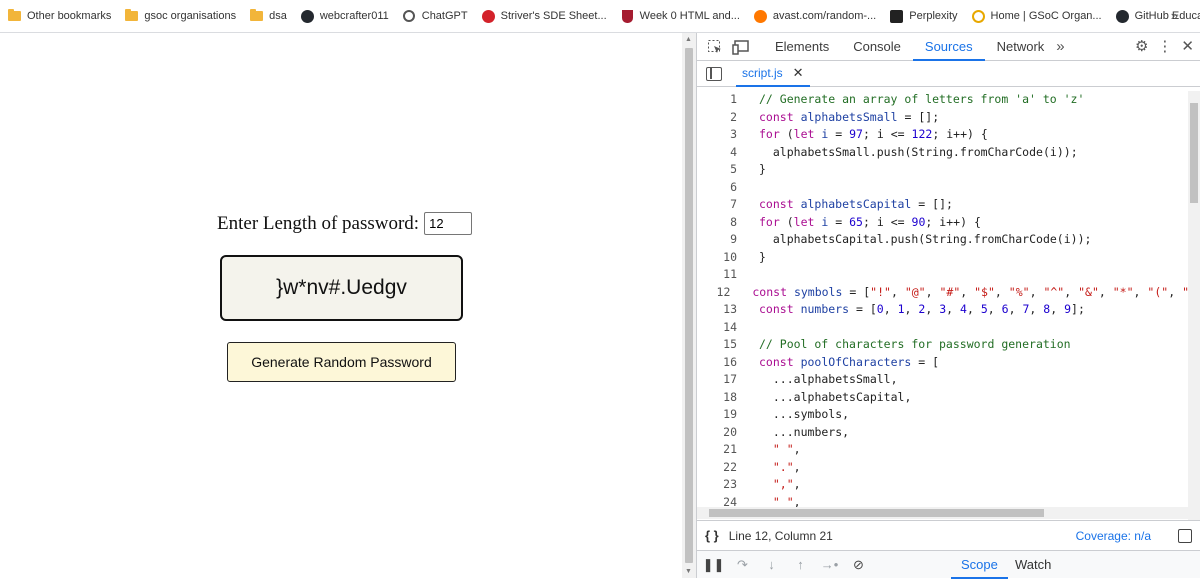 The image size is (1200, 579). What do you see at coordinates (717, 328) in the screenshot?
I see `line-number: 14` at bounding box center [717, 328].